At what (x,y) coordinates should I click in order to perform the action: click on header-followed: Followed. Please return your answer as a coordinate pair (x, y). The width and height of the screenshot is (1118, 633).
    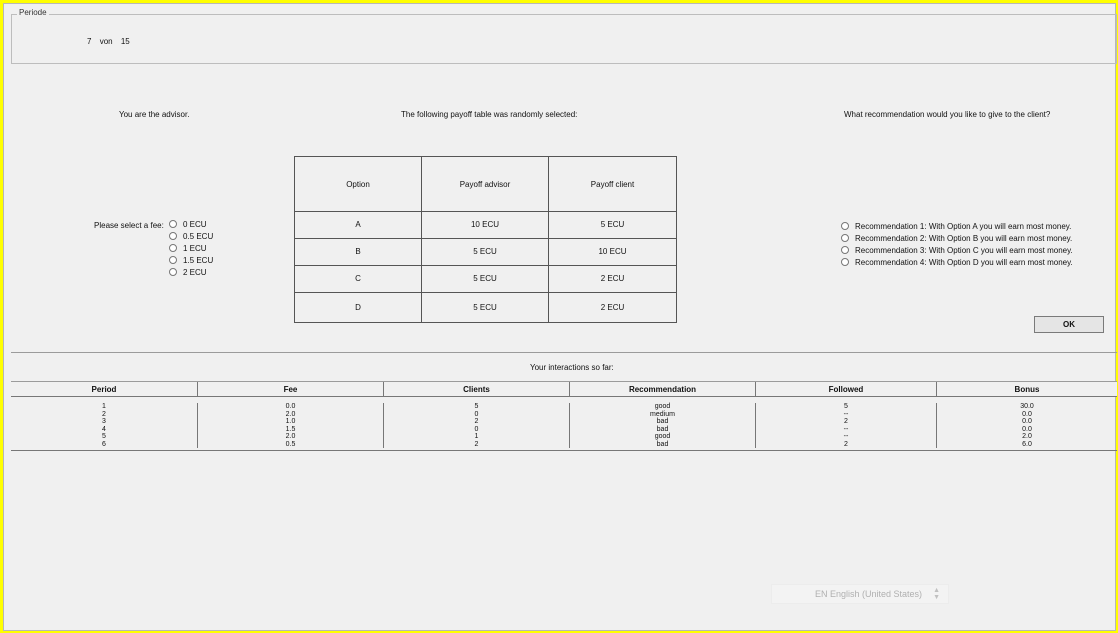
    Looking at the image, I should click on (846, 389).